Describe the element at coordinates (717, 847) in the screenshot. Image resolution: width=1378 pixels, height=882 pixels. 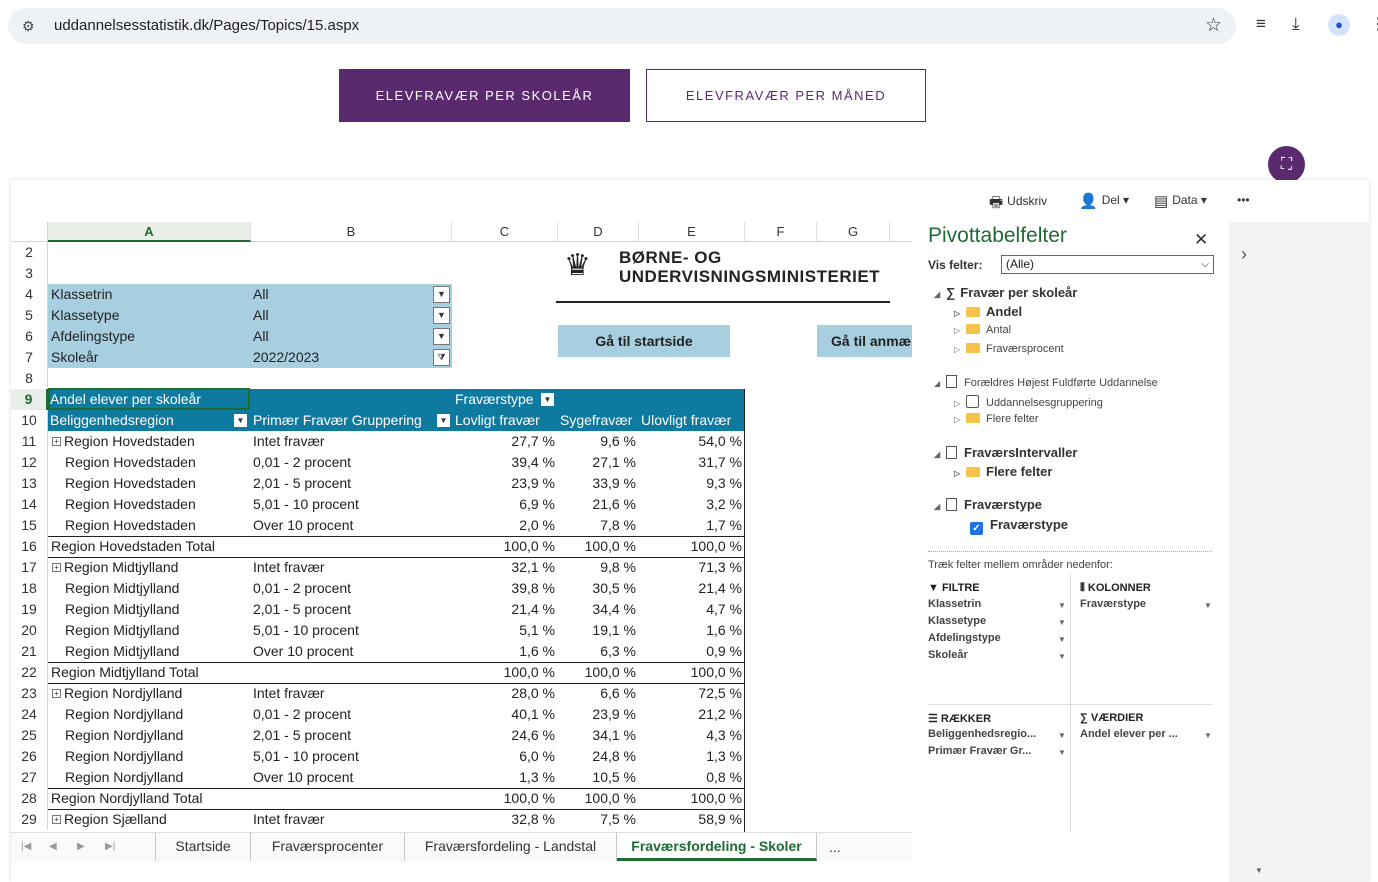
I see `sheet-tab-skoler: Fraværsfordeling - Skoler` at that location.